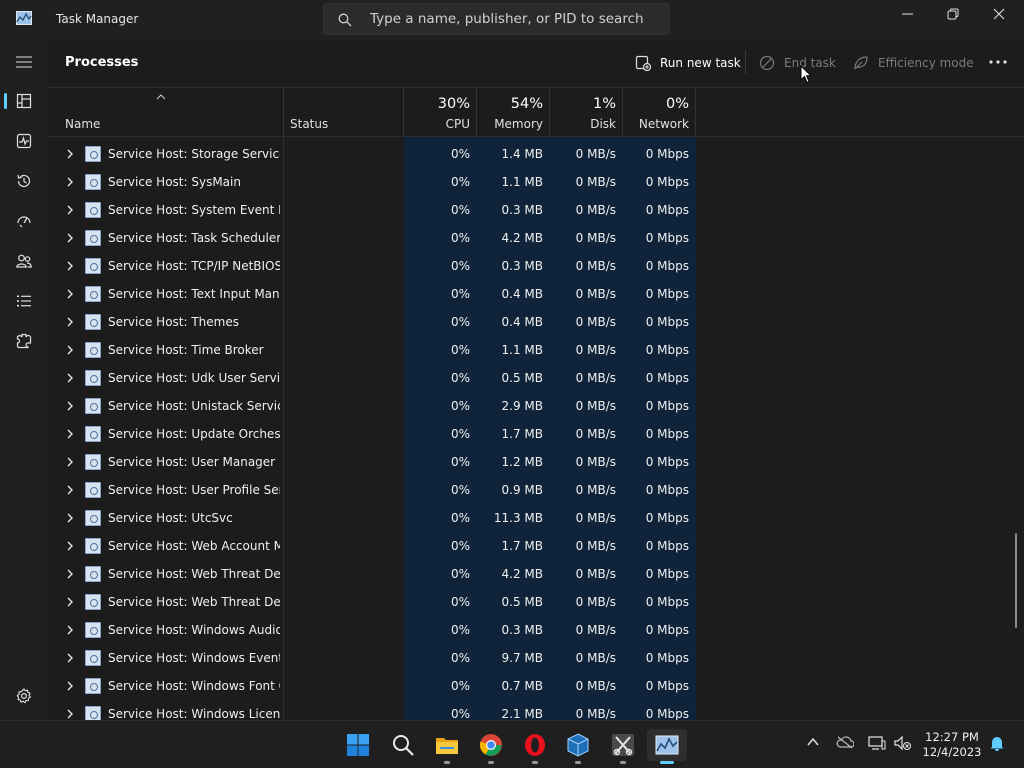 Image resolution: width=1024 pixels, height=768 pixels. I want to click on nav-processes, so click(24, 101).